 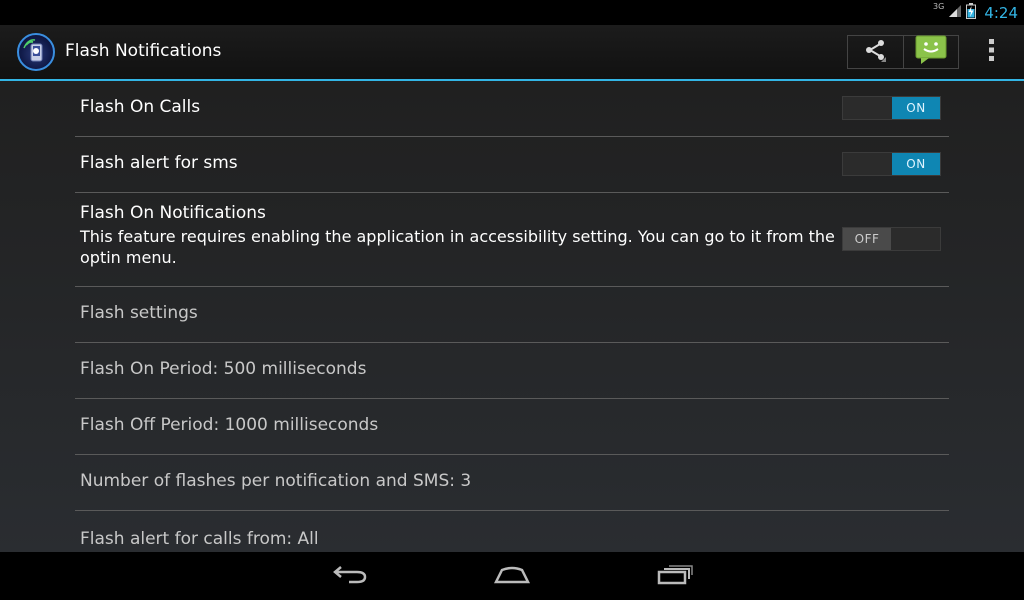 I want to click on message-button, so click(x=930, y=52).